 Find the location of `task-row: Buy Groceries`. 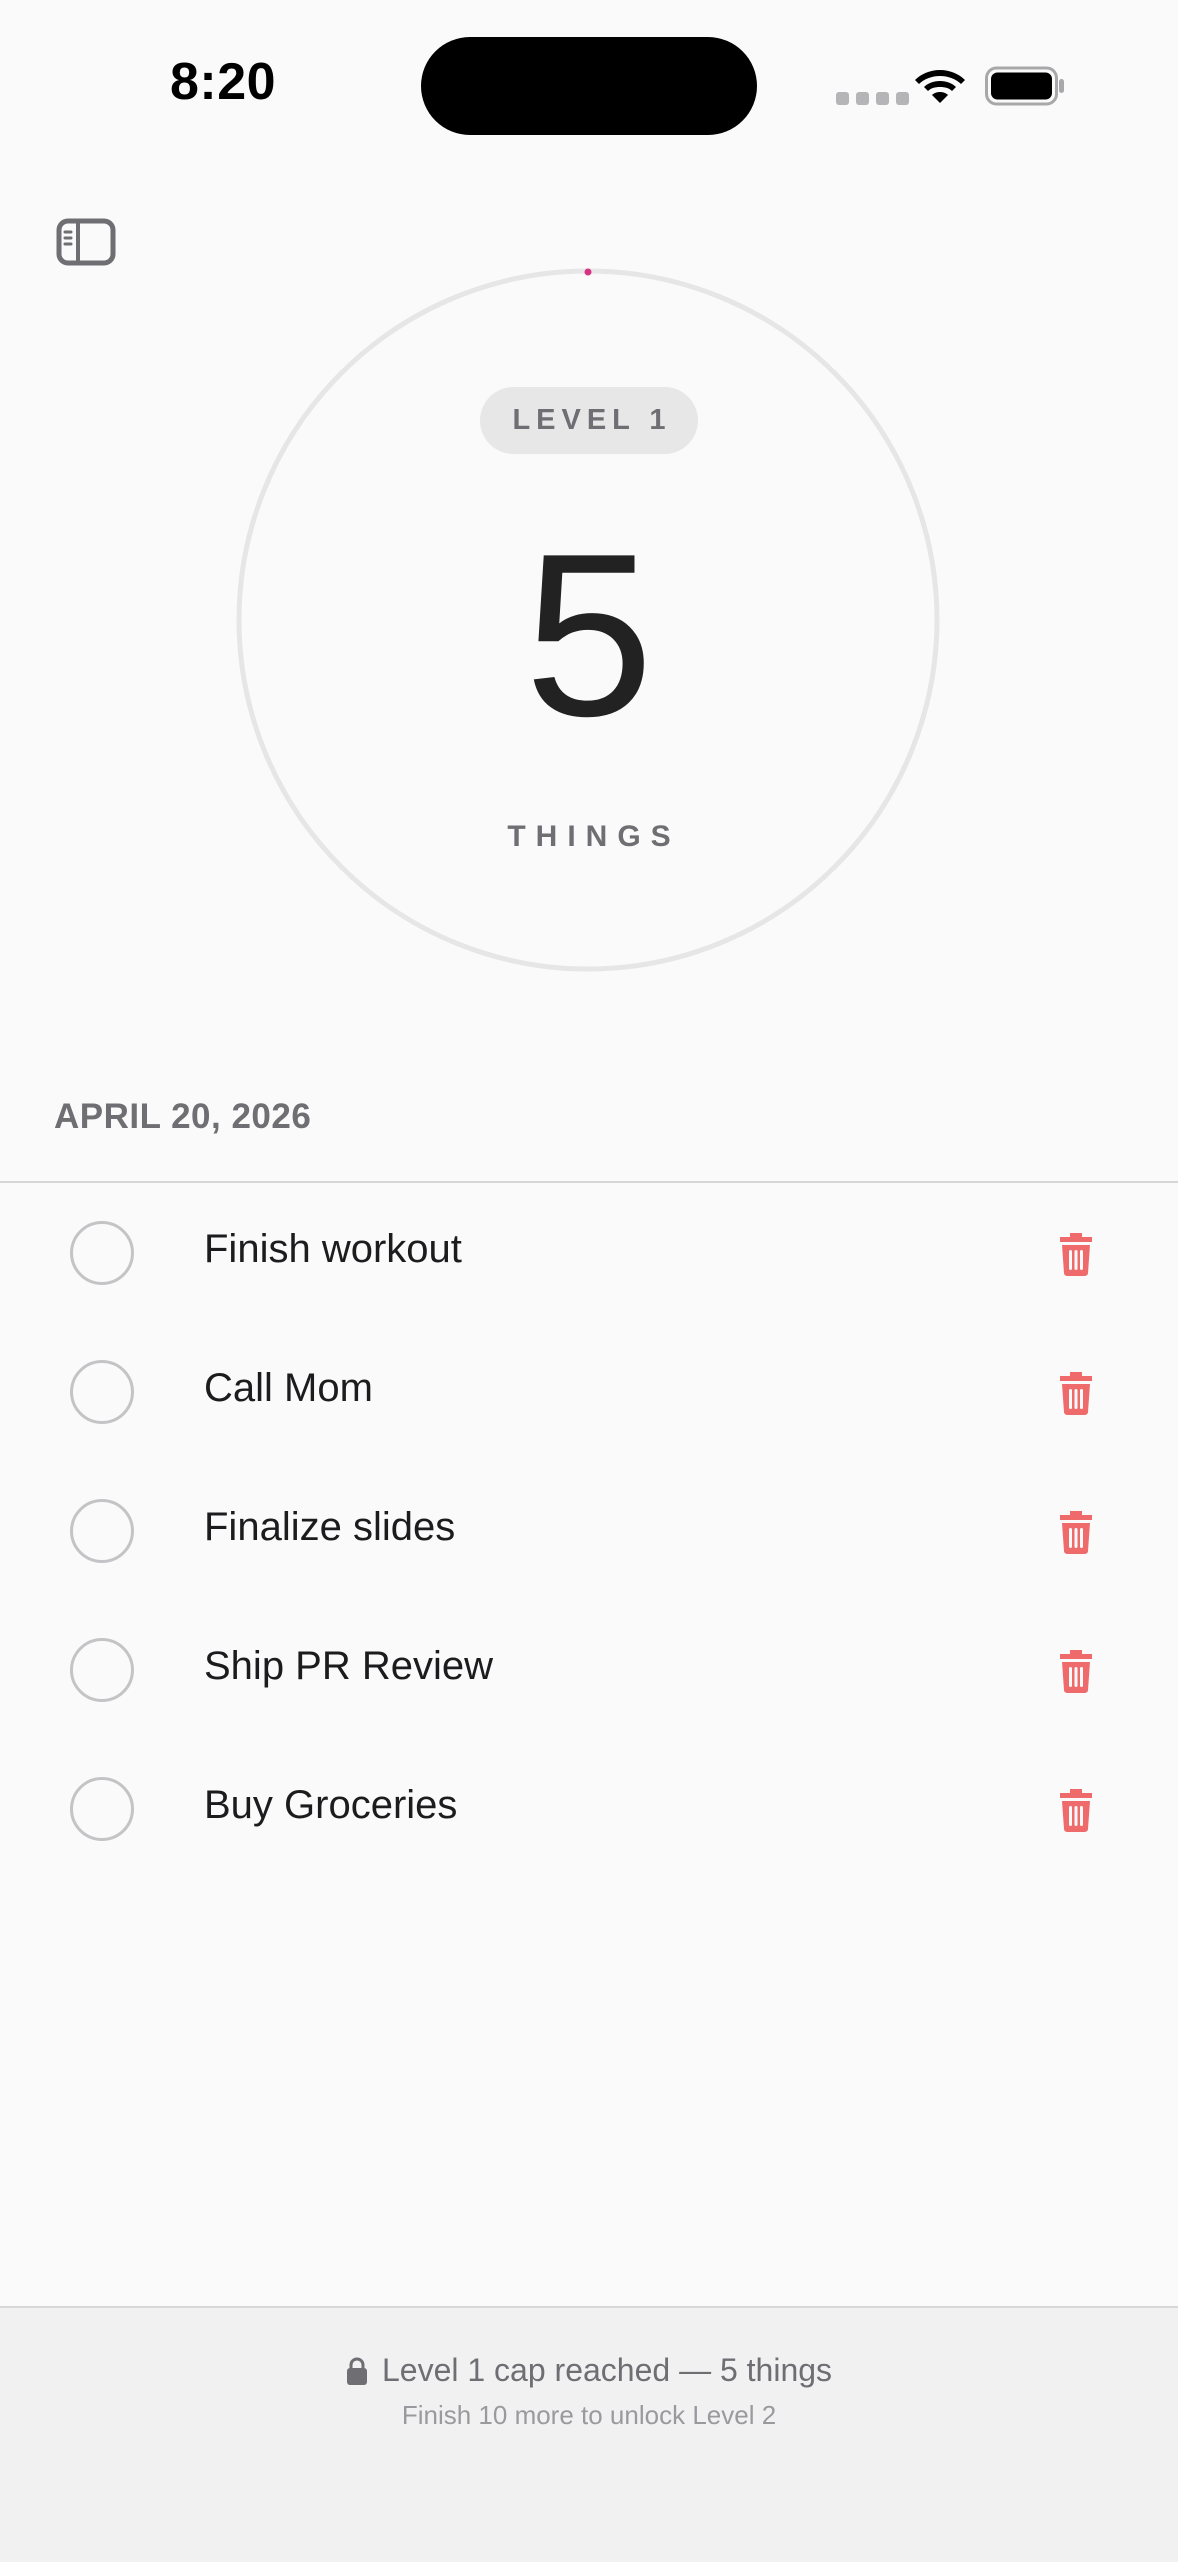

task-row: Buy Groceries is located at coordinates (589, 1808).